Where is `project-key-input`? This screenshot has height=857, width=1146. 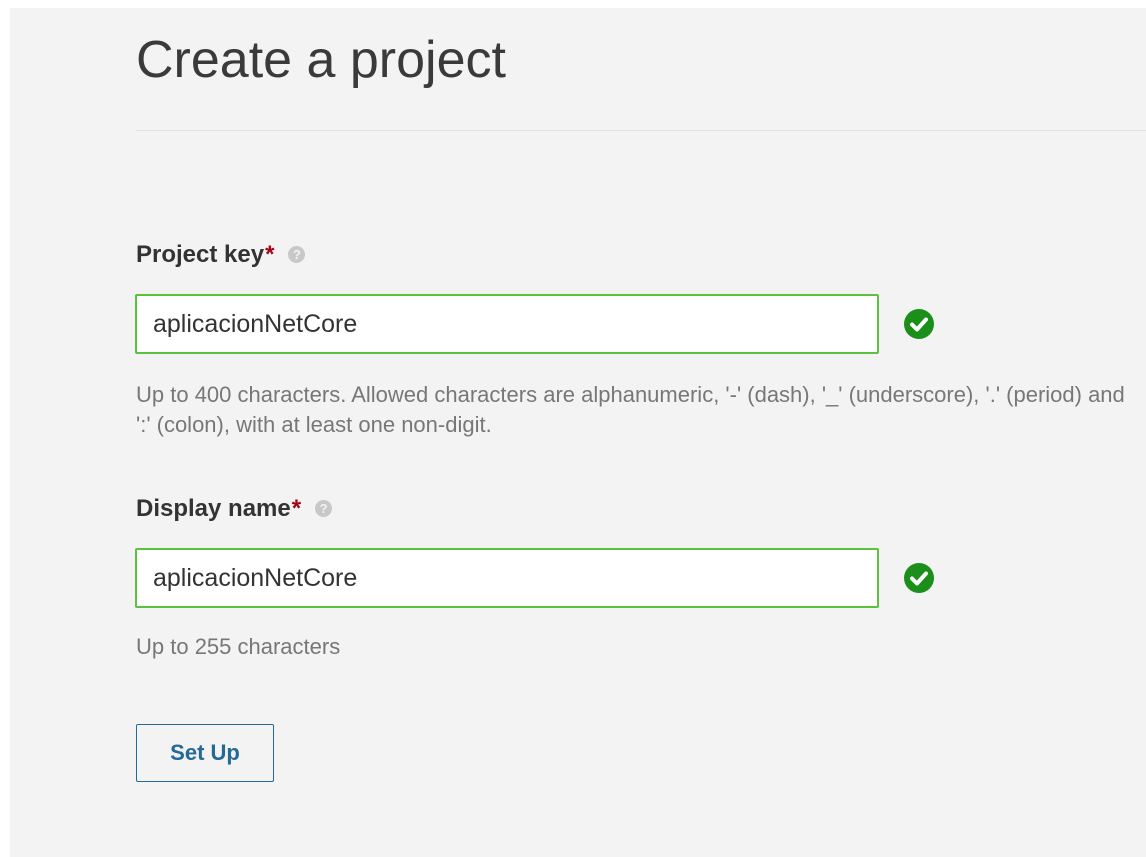
project-key-input is located at coordinates (507, 324).